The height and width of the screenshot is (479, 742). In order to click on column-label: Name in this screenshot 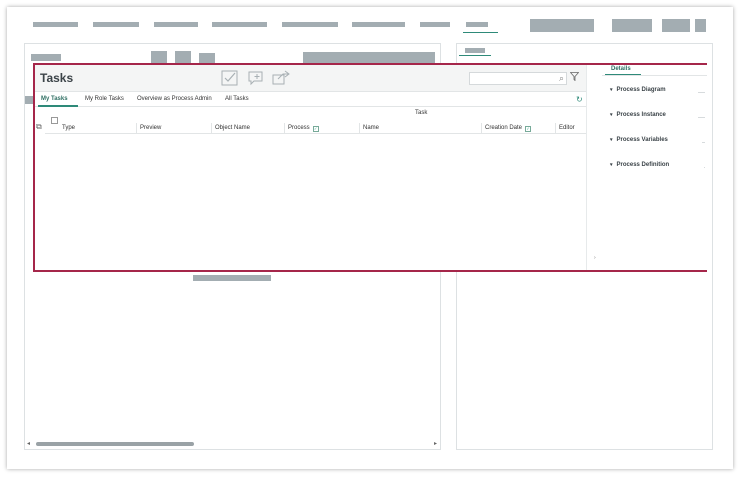, I will do `click(371, 128)`.